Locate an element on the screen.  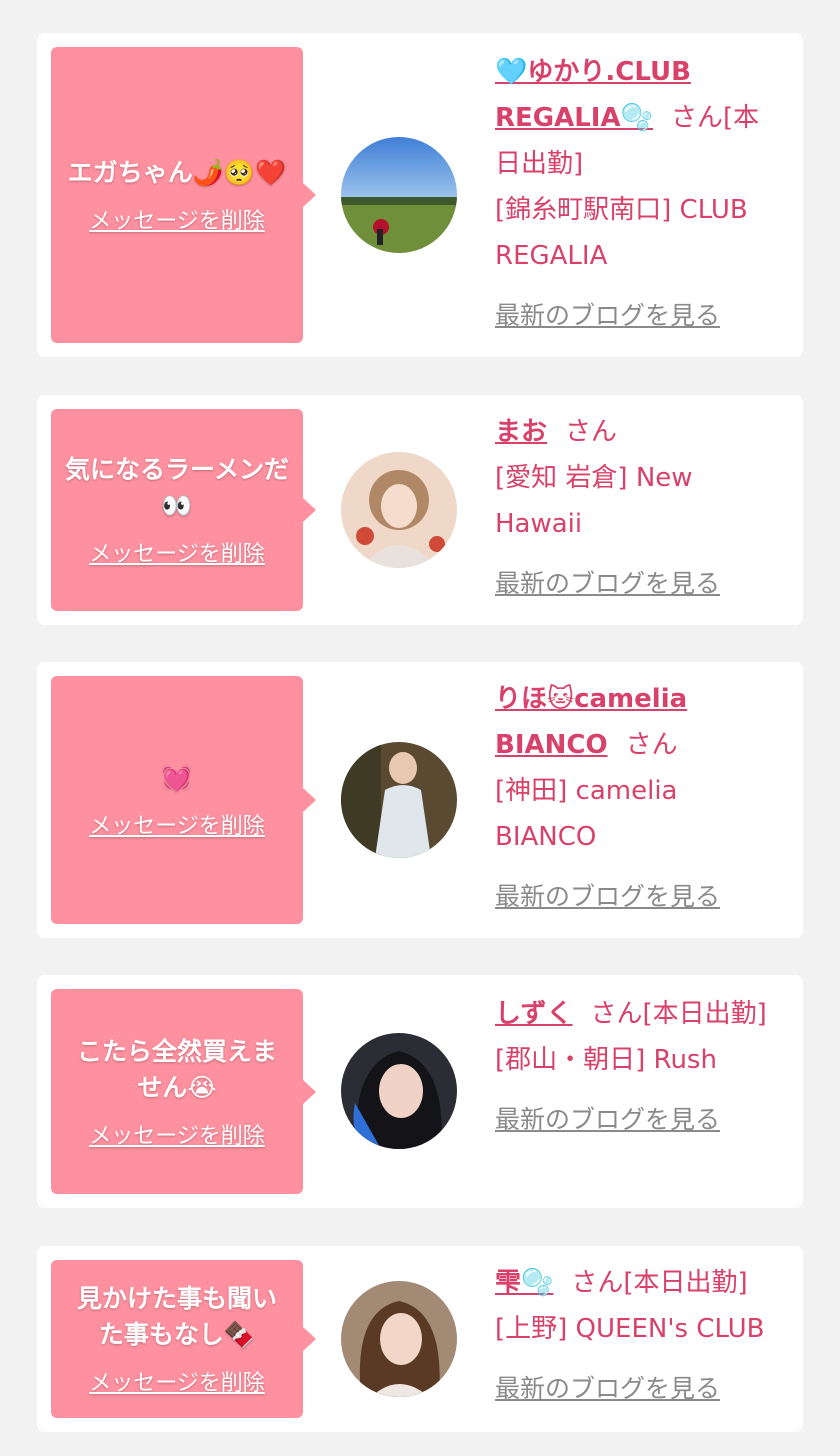
message-bubble: 見かけた事も聞いた事もなし🍫 メッセージを削除 is located at coordinates (183, 1339).